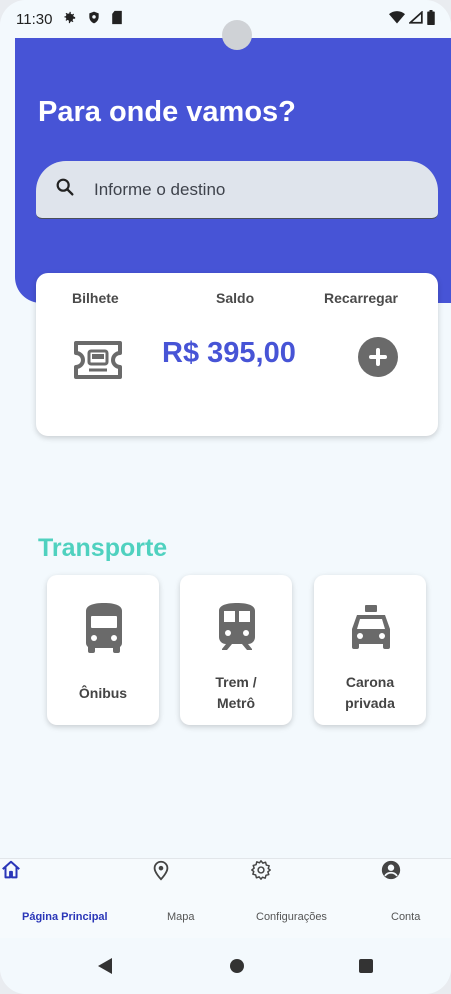  Describe the element at coordinates (415, 18) in the screenshot. I see `signal-icon` at that location.